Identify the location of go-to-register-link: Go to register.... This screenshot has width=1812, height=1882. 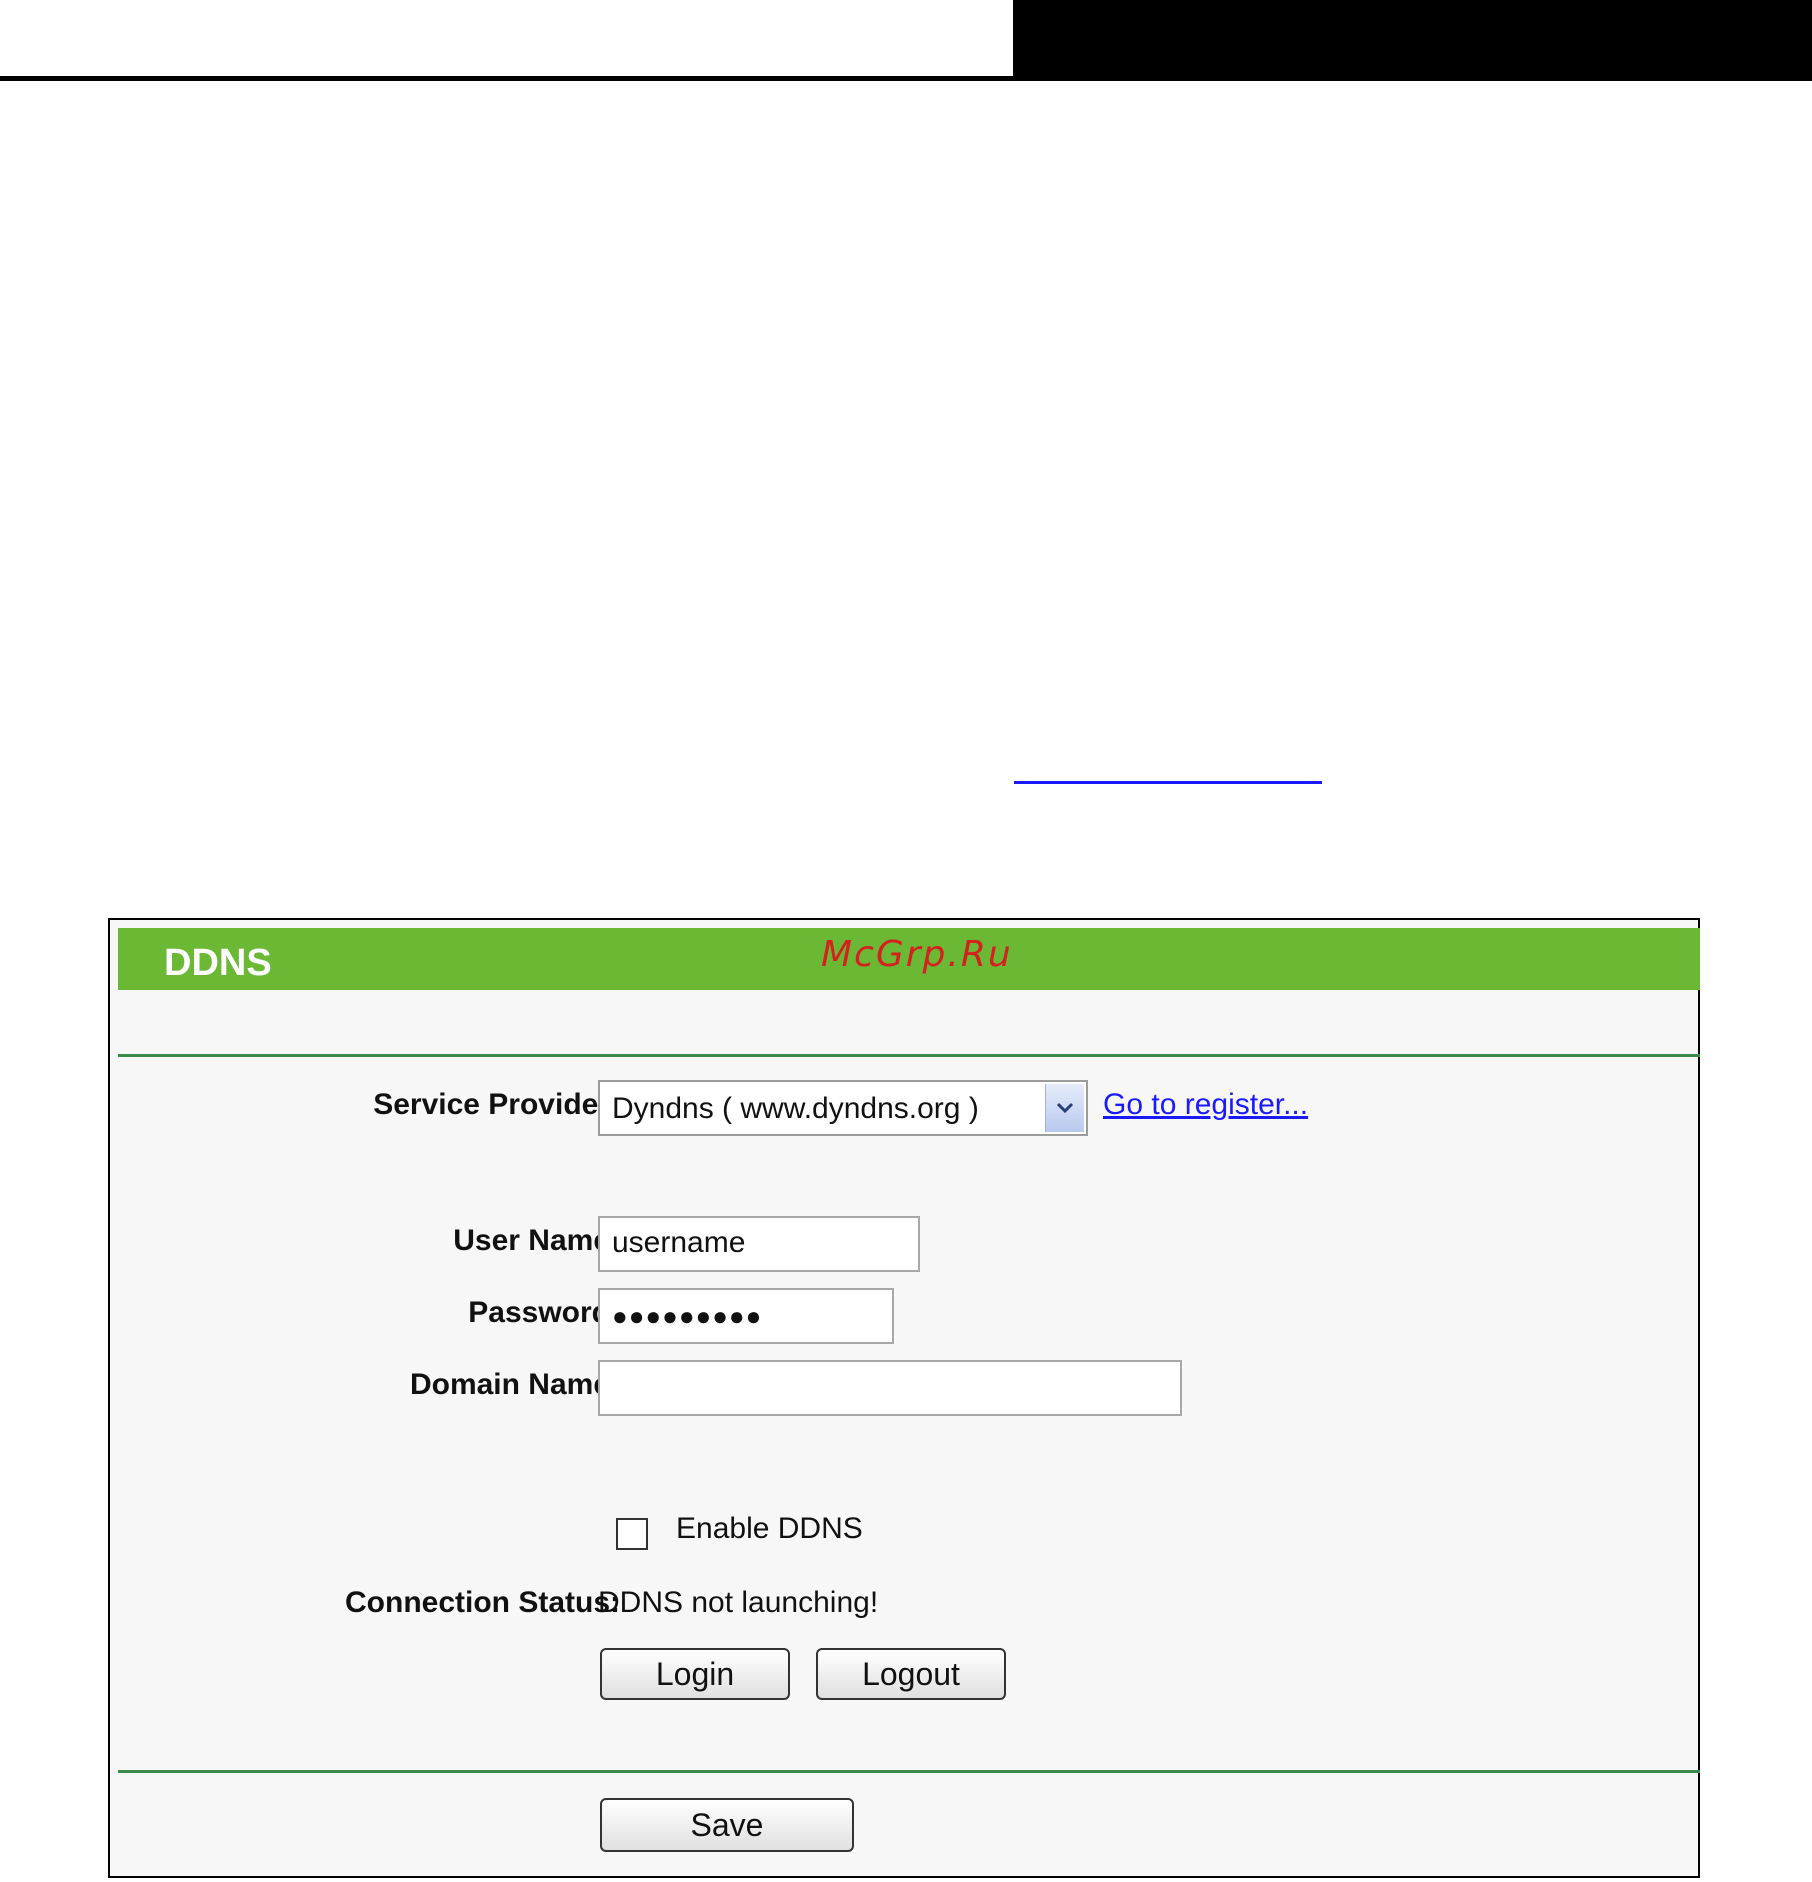
(1205, 1105).